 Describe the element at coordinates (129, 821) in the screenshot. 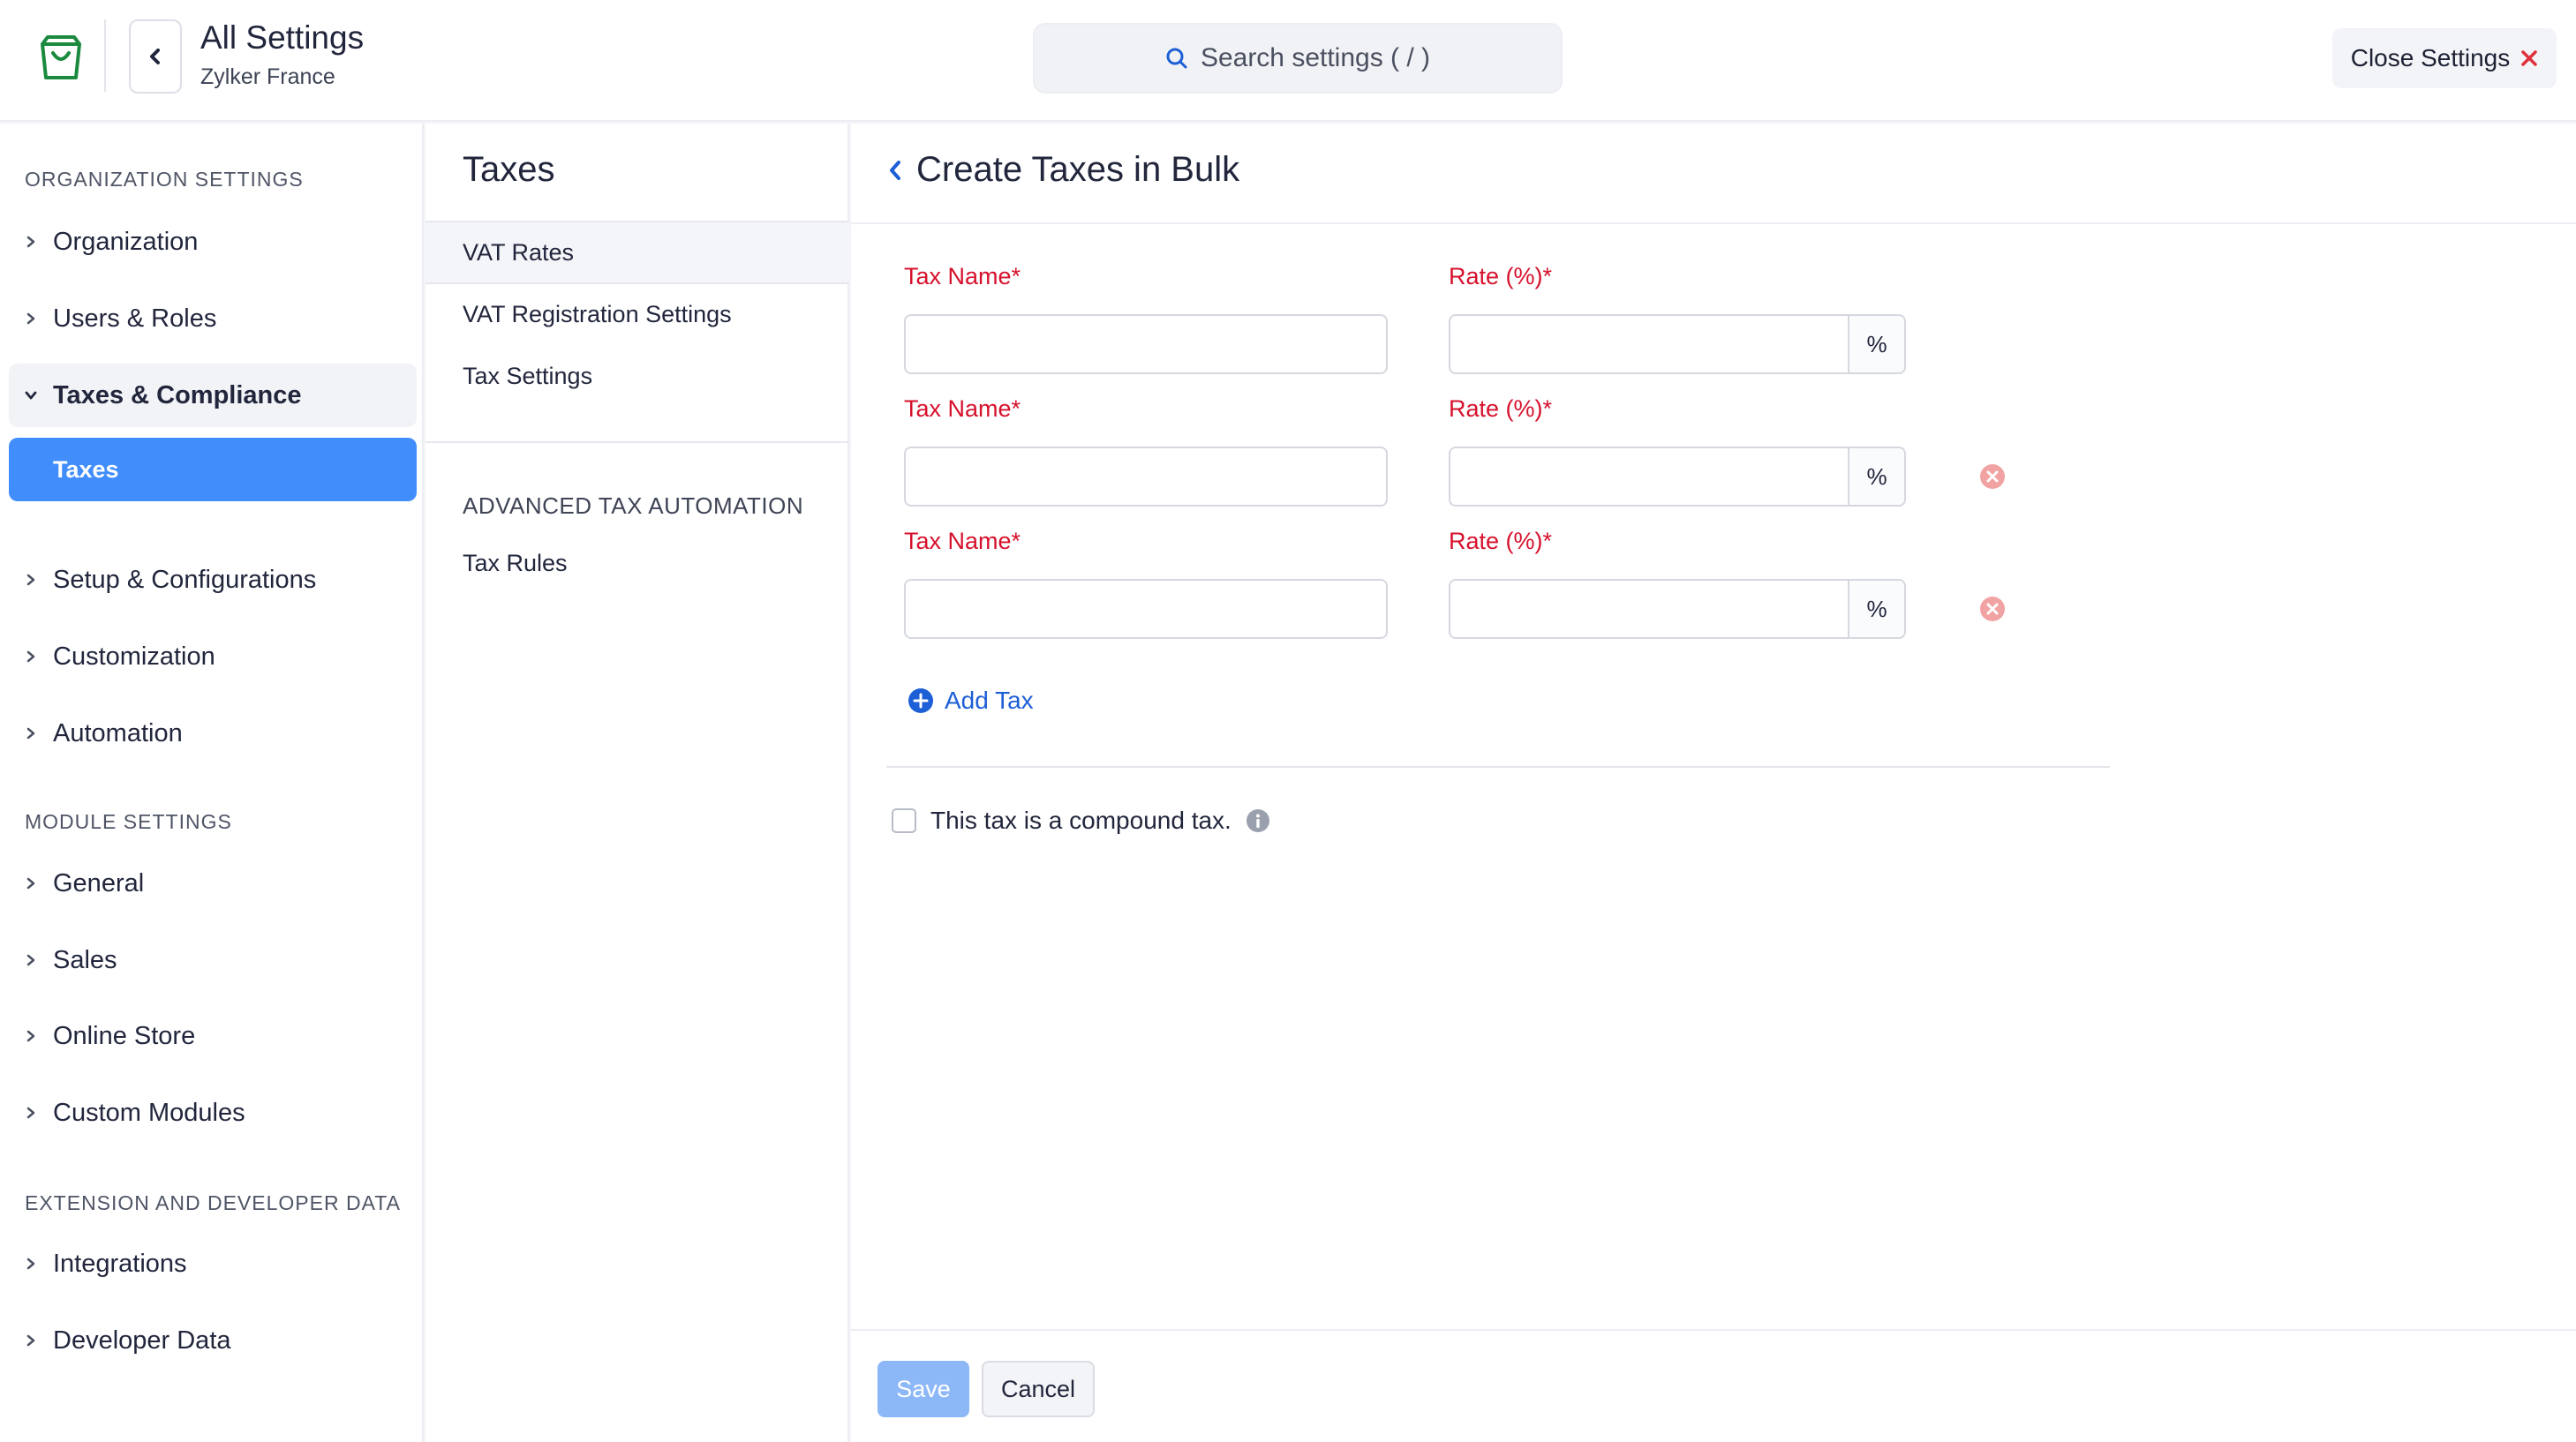

I see `section-heading-module: MODULE SETTINGS` at that location.